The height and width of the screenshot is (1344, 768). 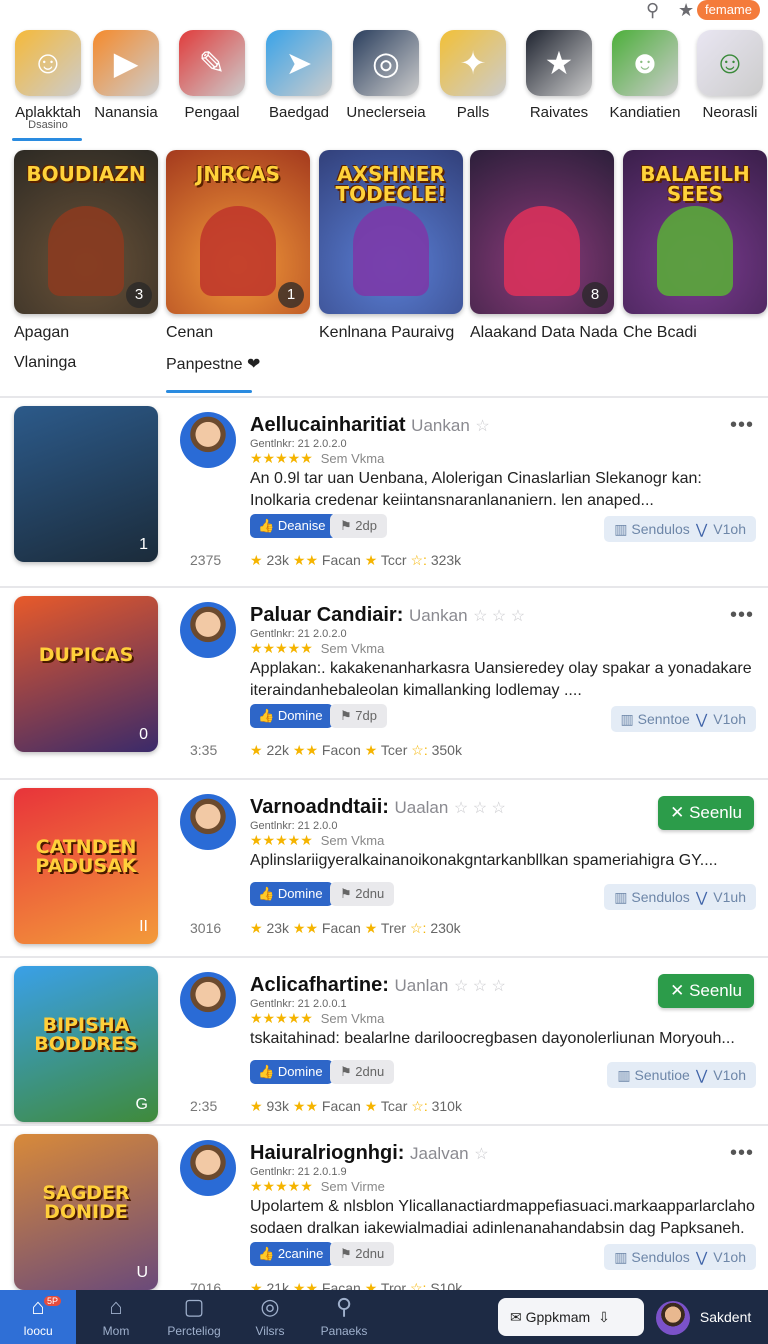 What do you see at coordinates (604, 1317) in the screenshot?
I see `download-icon: ⇩` at bounding box center [604, 1317].